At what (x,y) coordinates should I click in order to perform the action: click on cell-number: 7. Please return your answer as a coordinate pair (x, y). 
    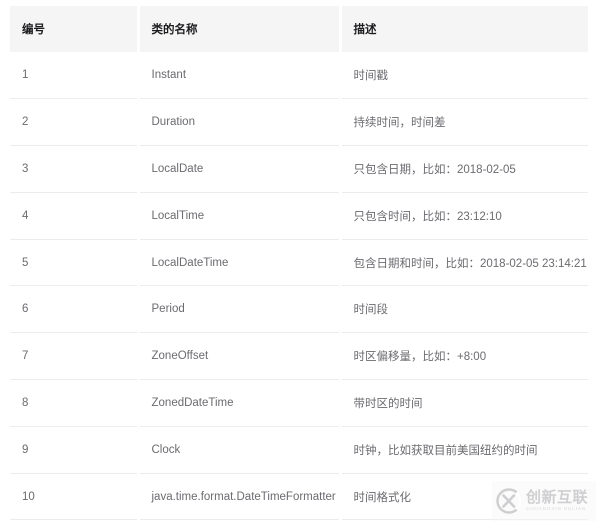
    Looking at the image, I should click on (75, 356).